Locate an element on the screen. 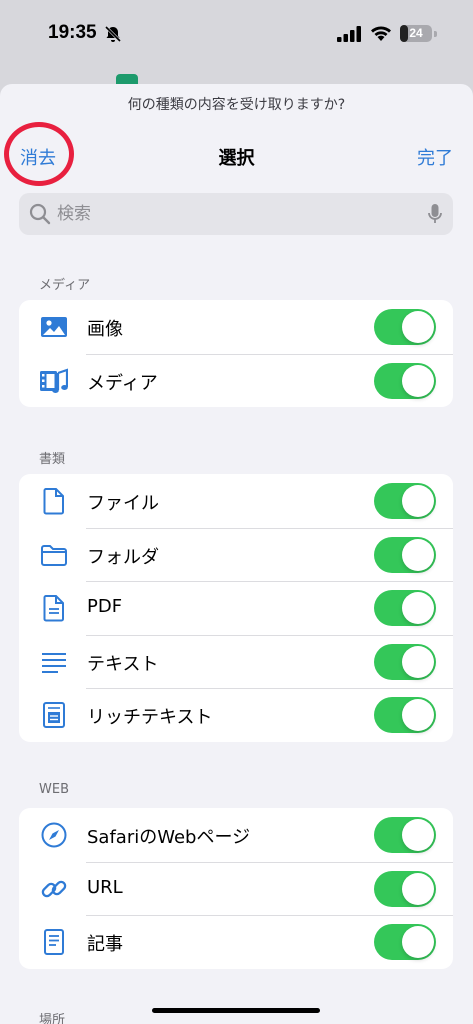  photo-icon is located at coordinates (54, 327).